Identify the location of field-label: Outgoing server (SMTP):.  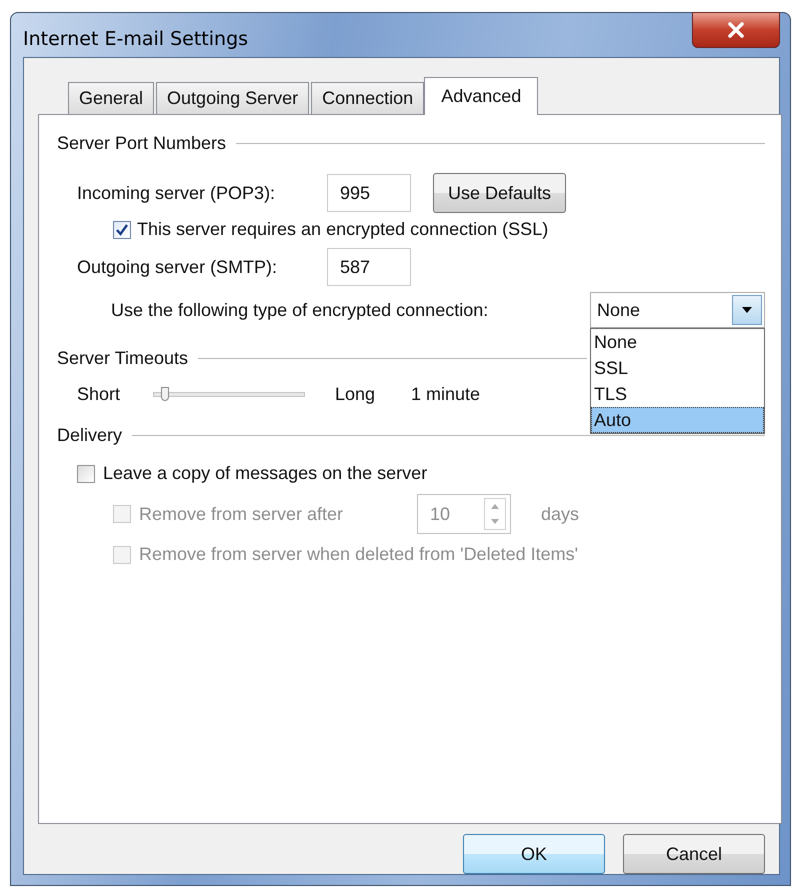
(177, 267).